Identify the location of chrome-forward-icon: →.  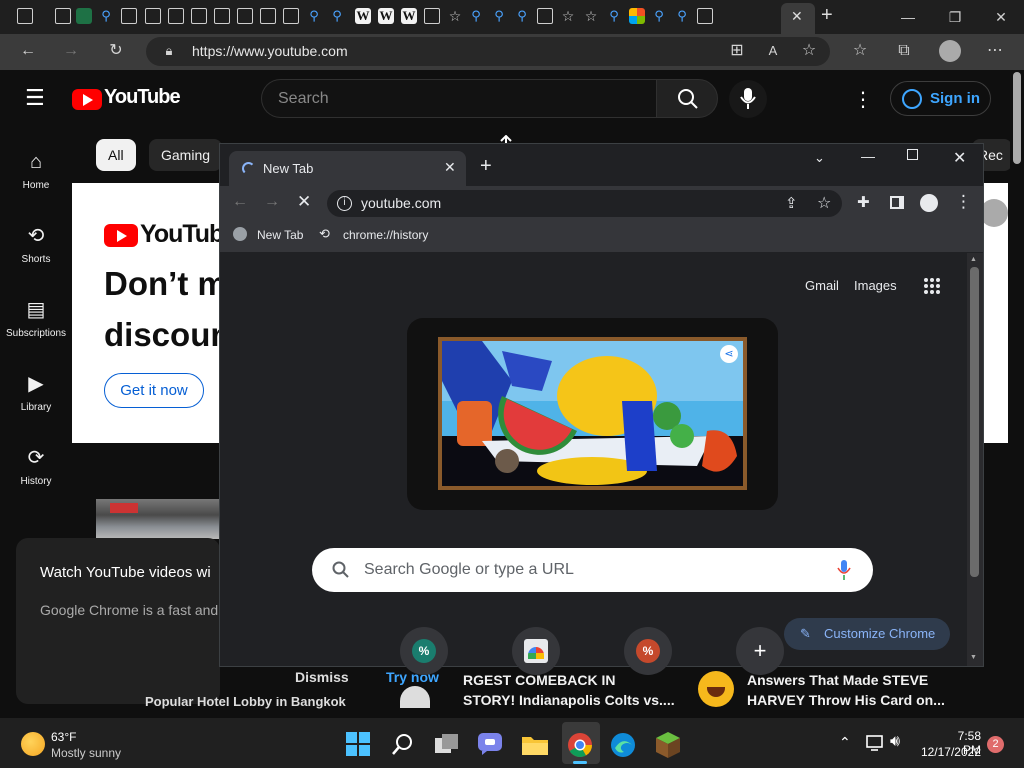
(272, 202).